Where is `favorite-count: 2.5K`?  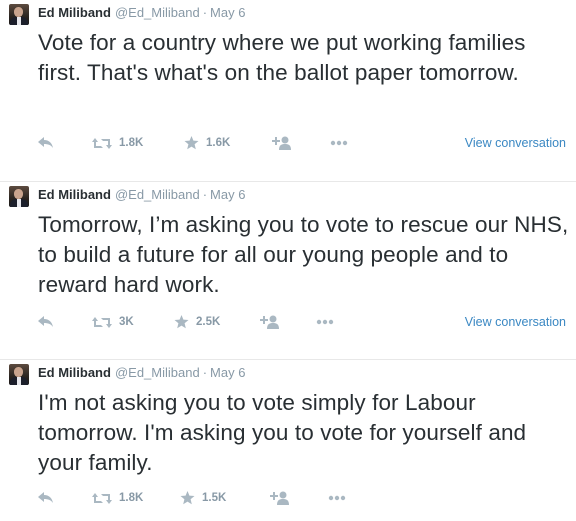 favorite-count: 2.5K is located at coordinates (208, 322).